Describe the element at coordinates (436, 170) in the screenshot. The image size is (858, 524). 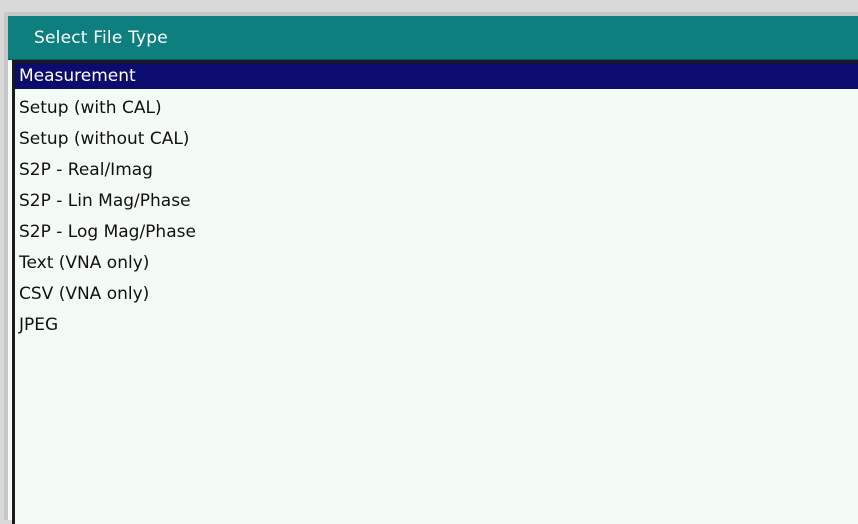
I see `file-type-option-s2p-real-imag: S2P - Real/Imag` at that location.